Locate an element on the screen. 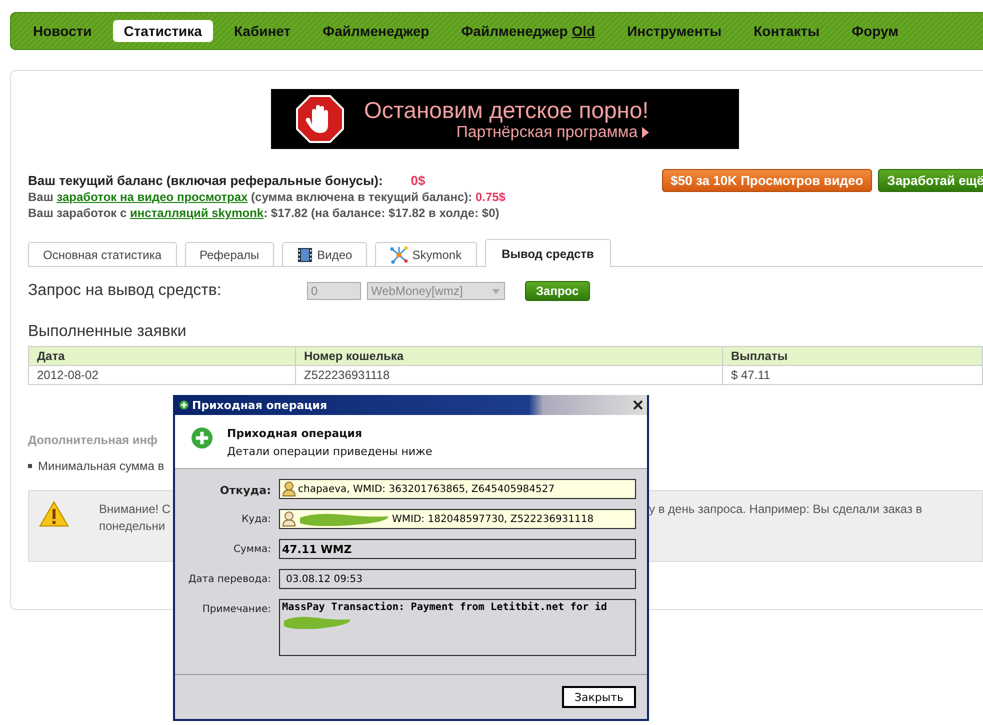  tab: Основная статистика is located at coordinates (102, 254).